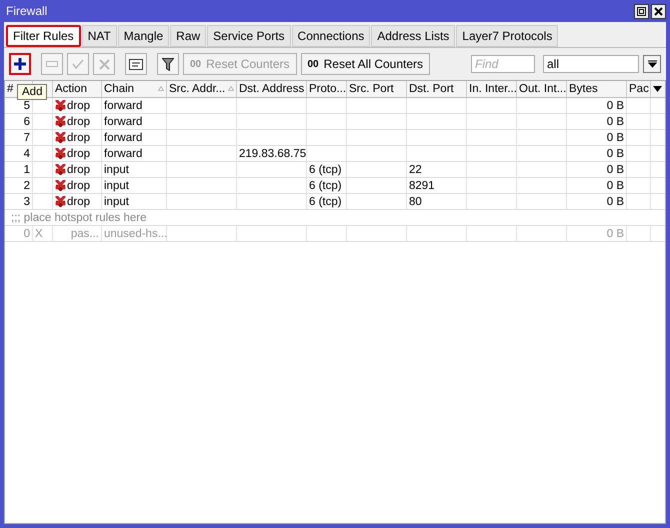  I want to click on tab: Service Ports, so click(249, 36).